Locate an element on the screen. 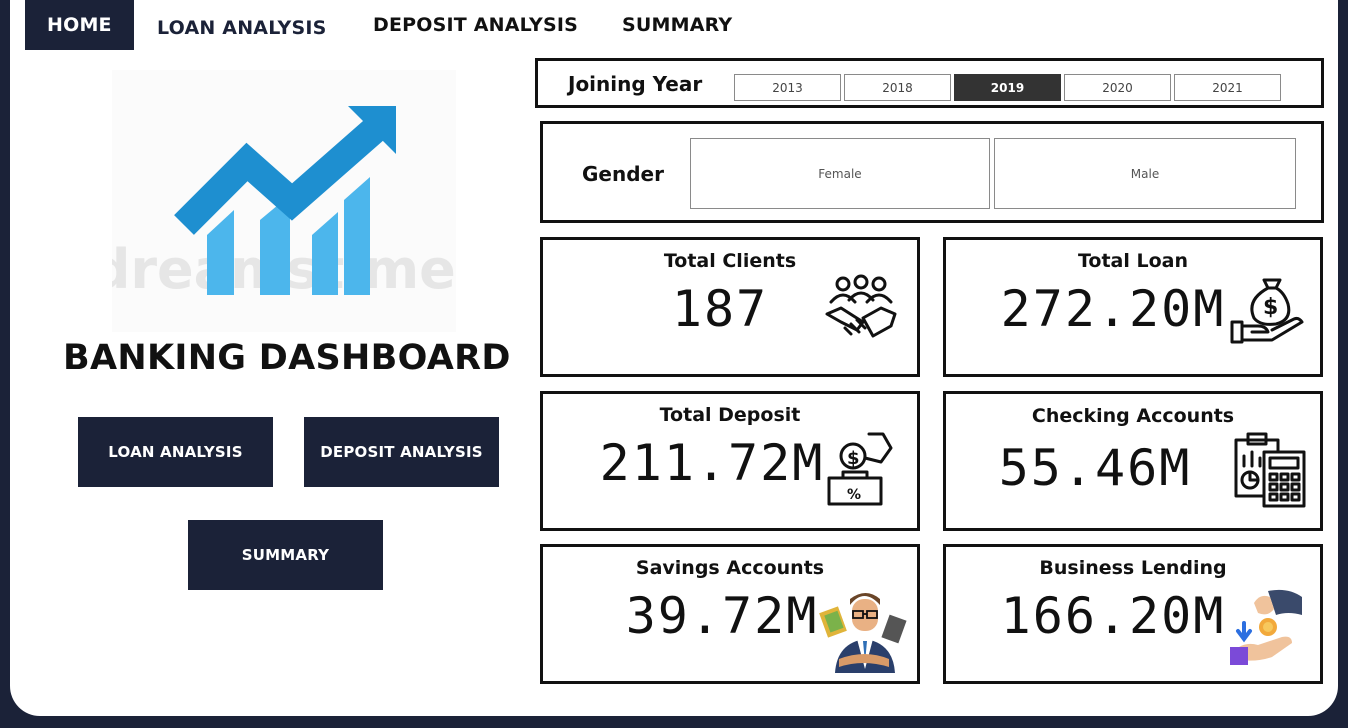  nav-loan-analysis-label: LOAN ANALYSIS is located at coordinates (242, 28).